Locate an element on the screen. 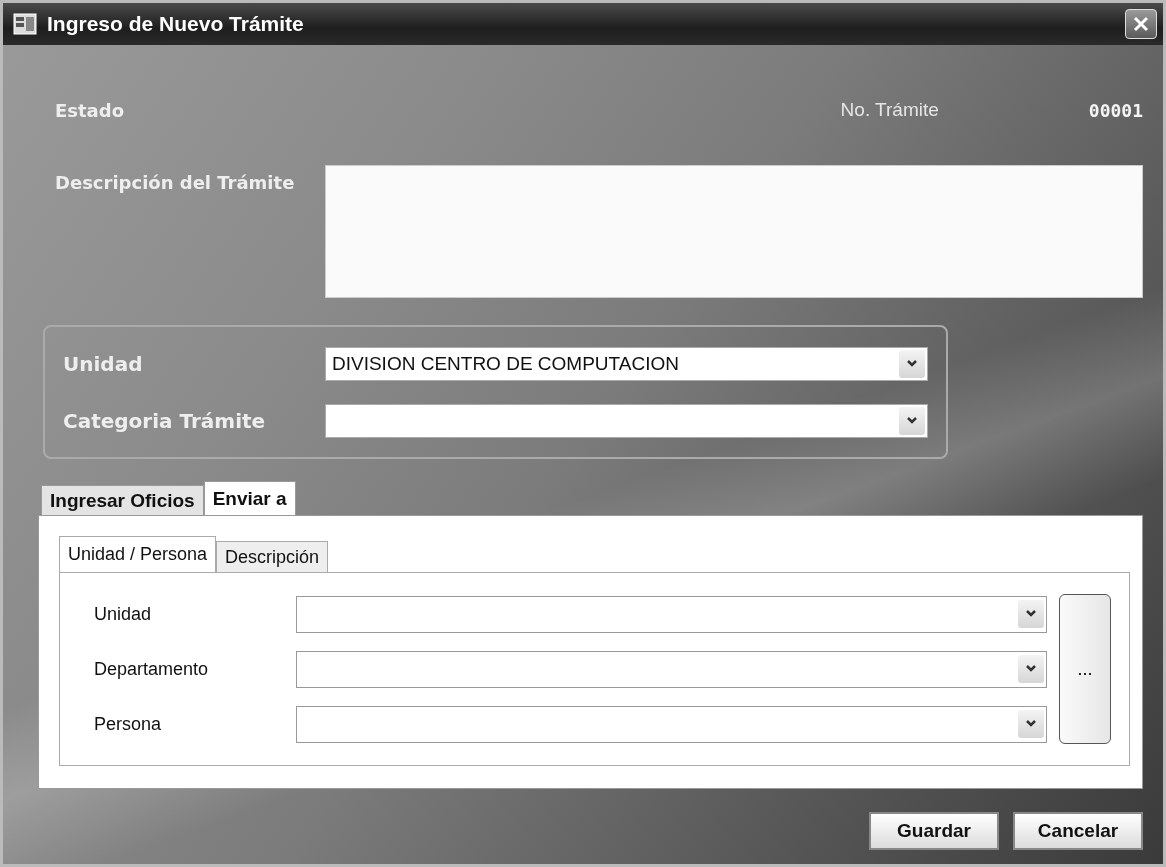 The width and height of the screenshot is (1166, 867). description-field is located at coordinates (734, 231).